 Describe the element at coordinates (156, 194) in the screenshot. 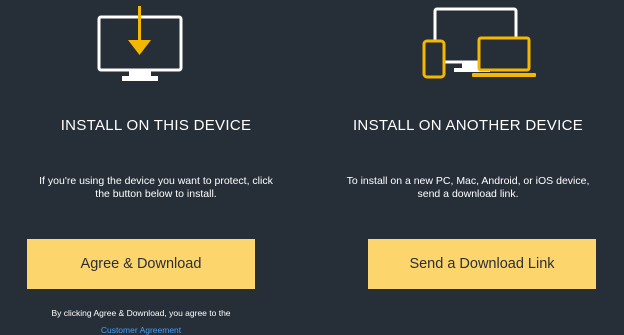

I see `description-line: the button below to install.` at that location.